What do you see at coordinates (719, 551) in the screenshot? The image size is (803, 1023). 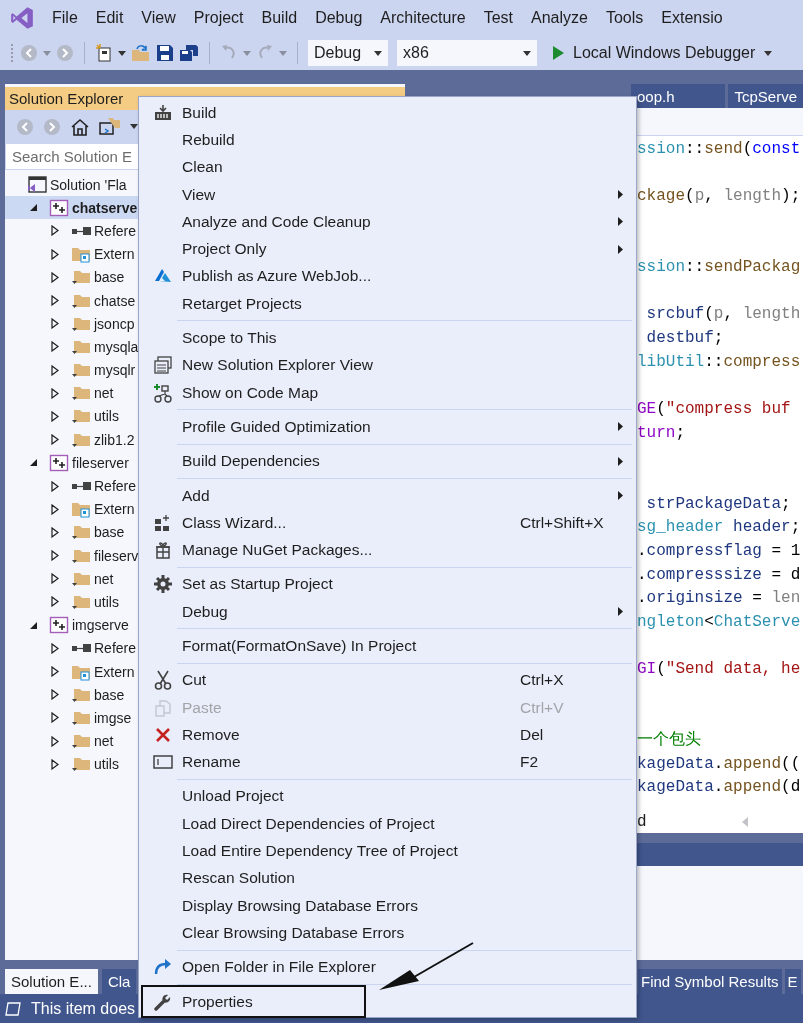 I see `code-line: .compressflag = 1` at bounding box center [719, 551].